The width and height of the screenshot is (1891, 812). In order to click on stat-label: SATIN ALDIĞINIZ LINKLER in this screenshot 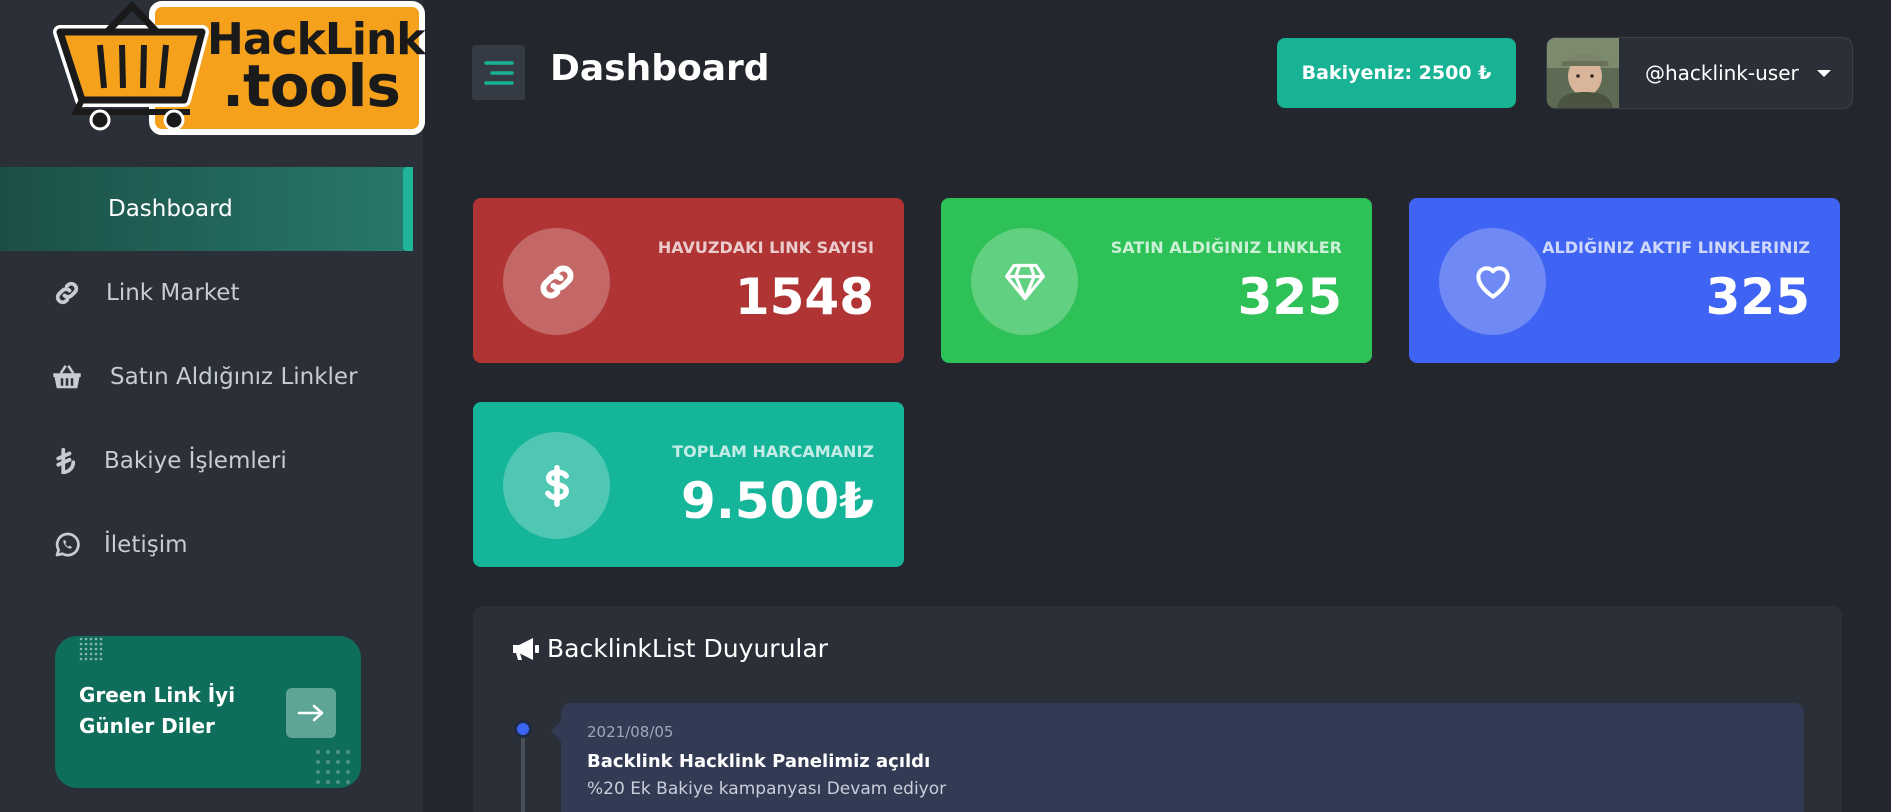, I will do `click(1226, 247)`.